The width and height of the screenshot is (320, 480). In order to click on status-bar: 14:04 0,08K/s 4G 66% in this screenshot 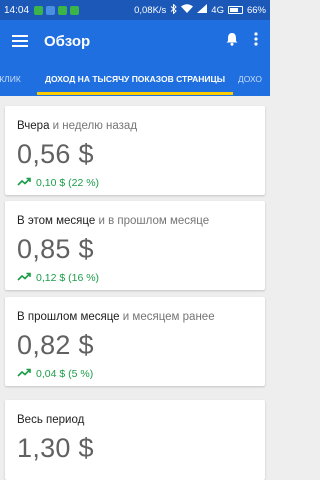, I will do `click(135, 10)`.